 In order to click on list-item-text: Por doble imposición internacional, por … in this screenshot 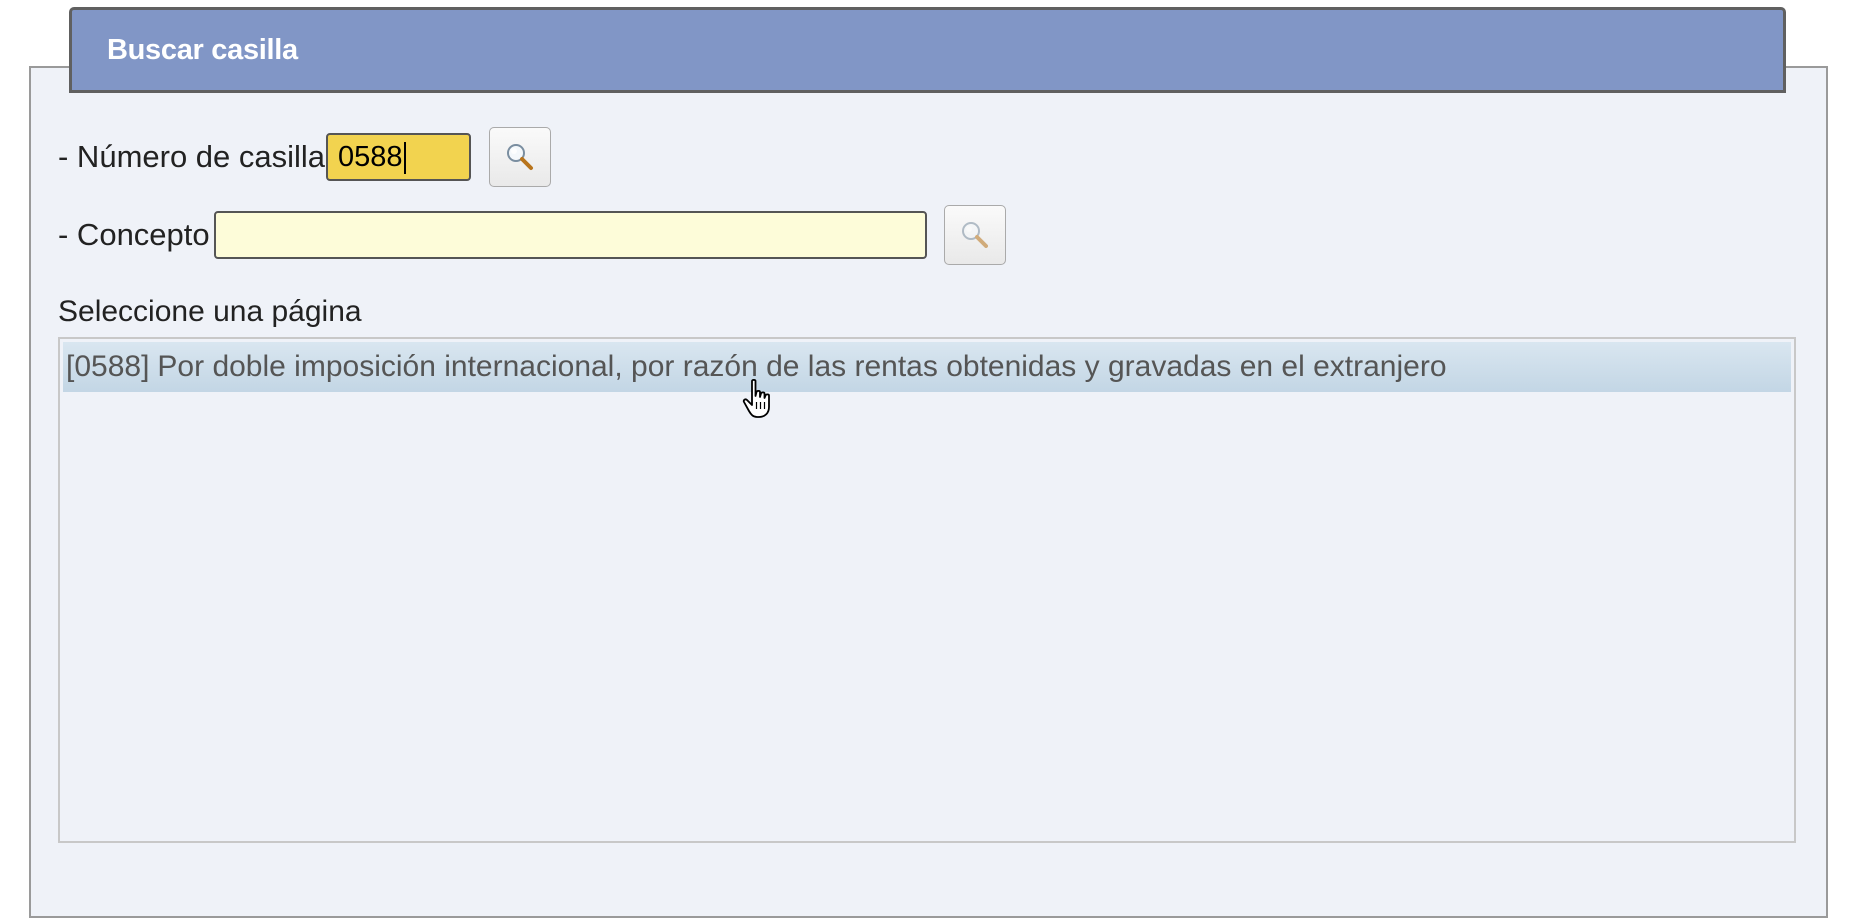, I will do `click(802, 366)`.